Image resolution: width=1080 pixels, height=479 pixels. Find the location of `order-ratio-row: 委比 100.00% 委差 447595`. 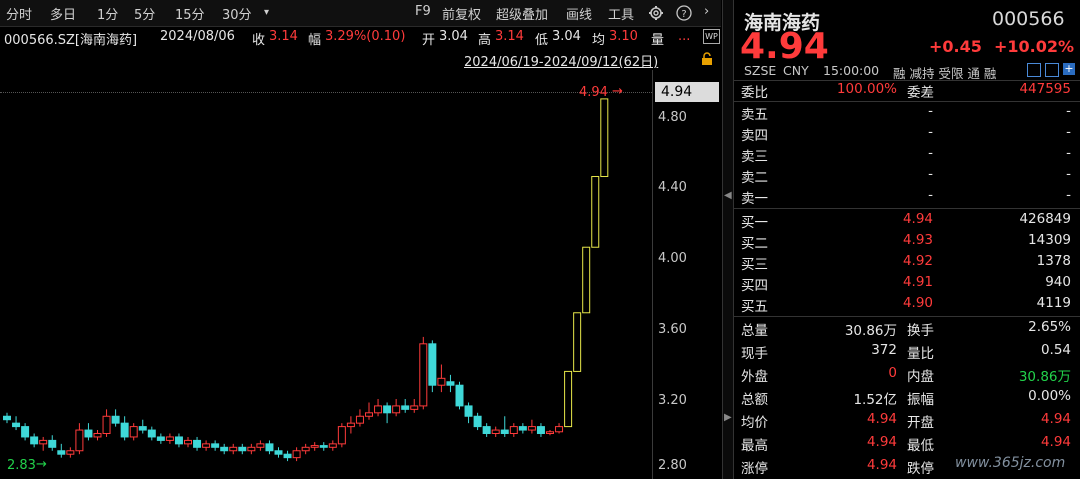

order-ratio-row: 委比 100.00% 委差 447595 is located at coordinates (906, 92).